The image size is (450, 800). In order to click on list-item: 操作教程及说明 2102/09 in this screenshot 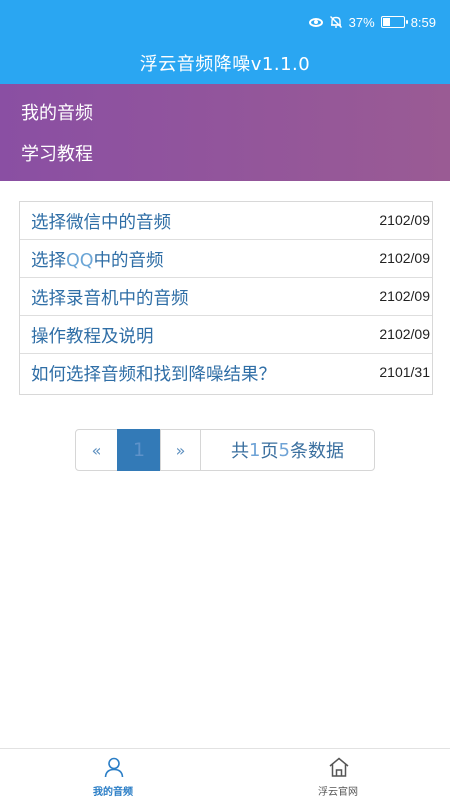, I will do `click(226, 335)`.